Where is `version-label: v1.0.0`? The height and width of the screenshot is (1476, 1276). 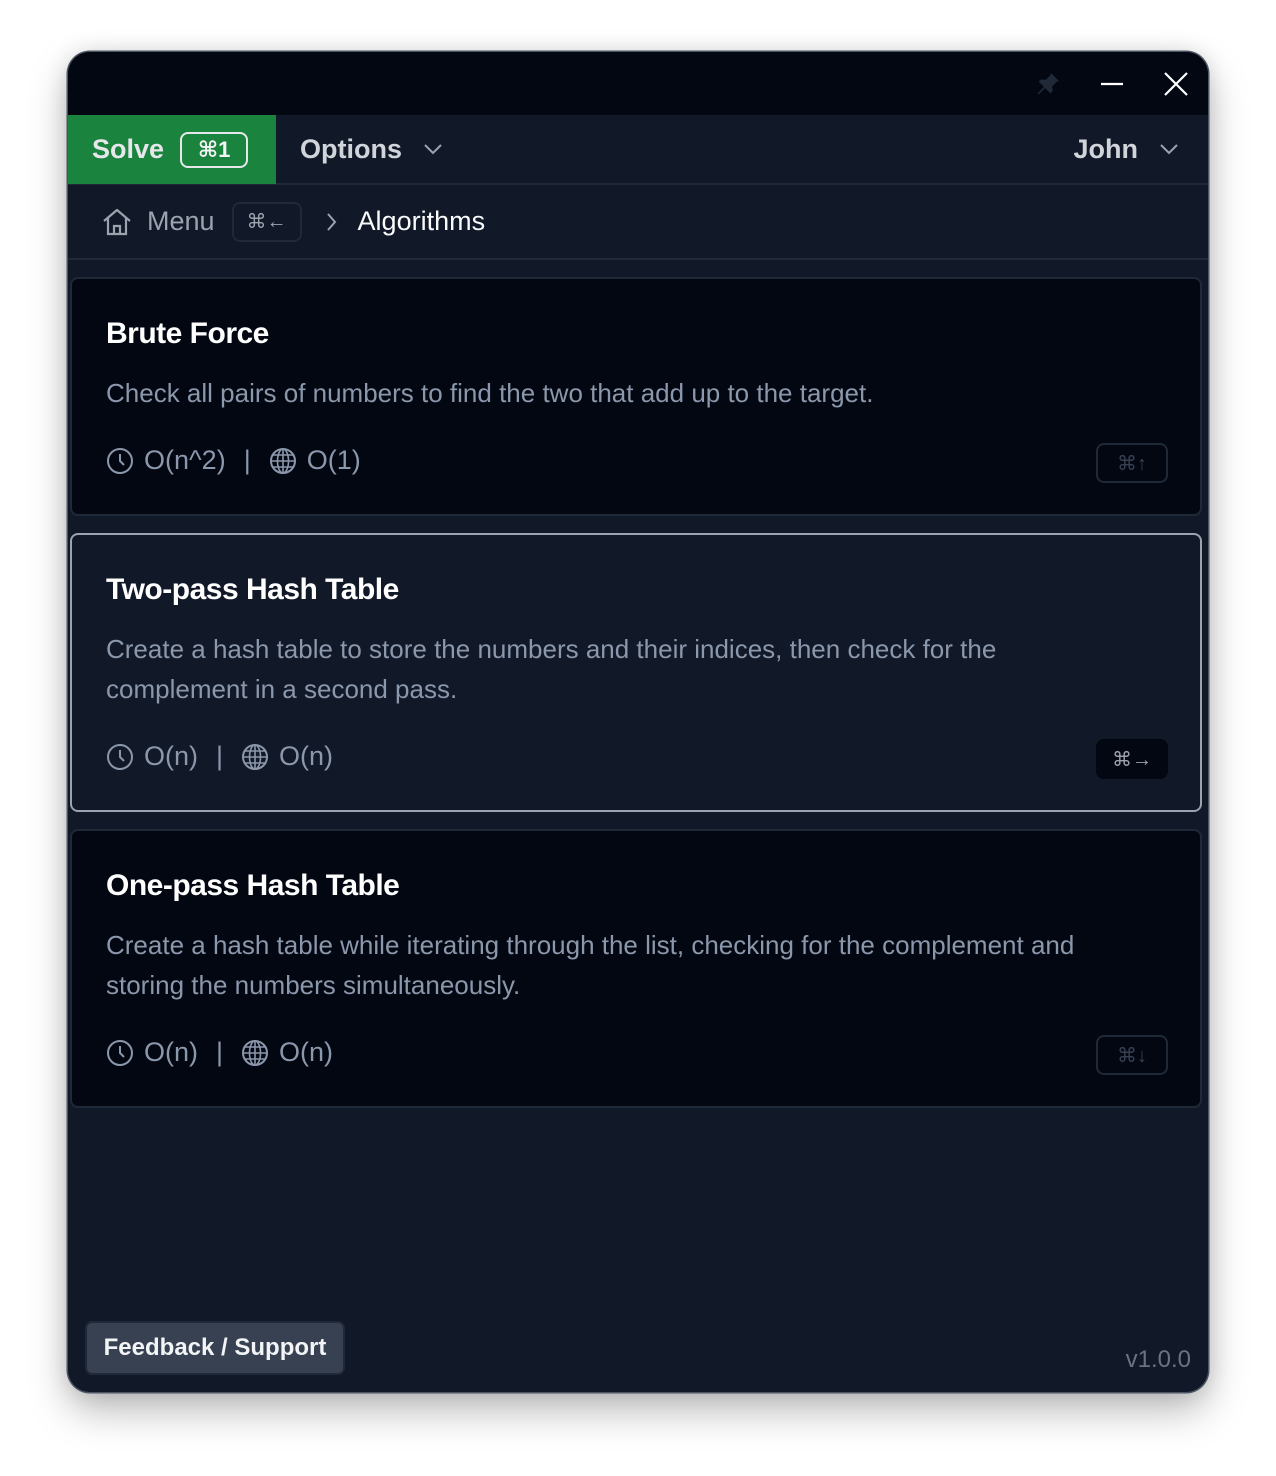
version-label: v1.0.0 is located at coordinates (1158, 1359).